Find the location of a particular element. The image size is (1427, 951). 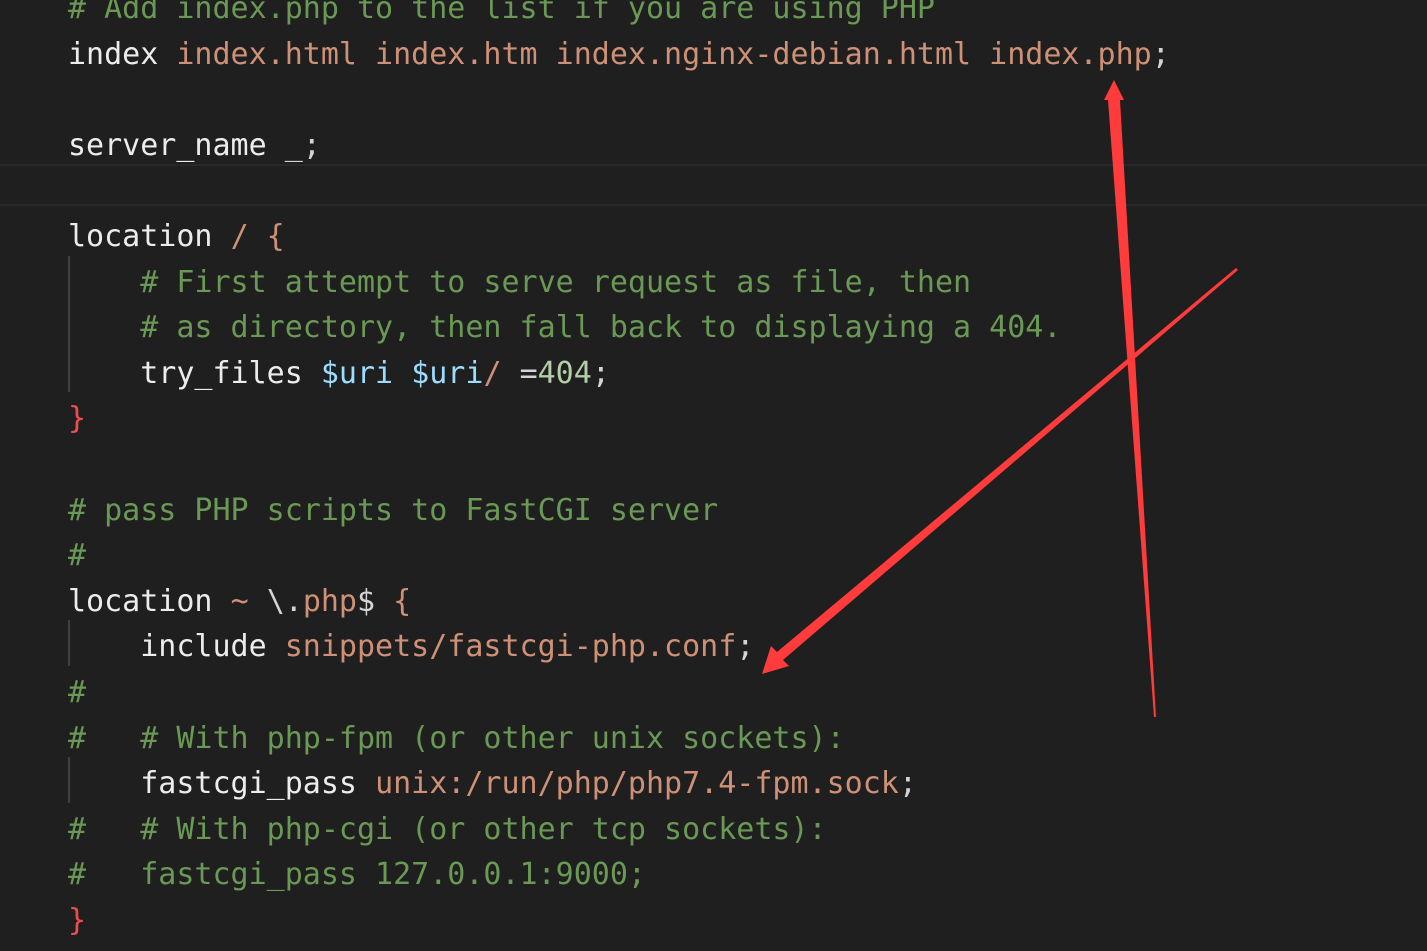

code-line: try_files $uri $uri/ =404; is located at coordinates (339, 374).